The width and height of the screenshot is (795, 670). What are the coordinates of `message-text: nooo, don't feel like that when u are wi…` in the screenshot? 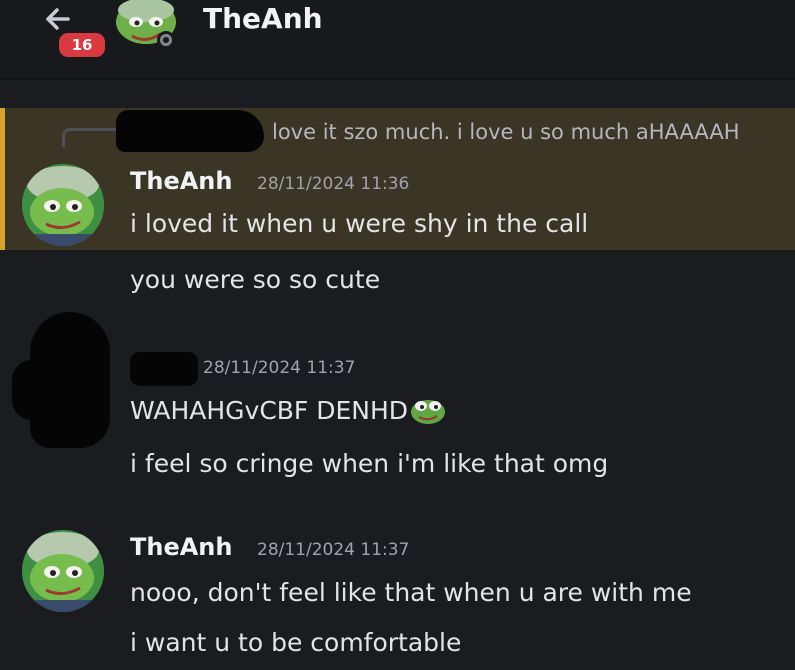 It's located at (411, 592).